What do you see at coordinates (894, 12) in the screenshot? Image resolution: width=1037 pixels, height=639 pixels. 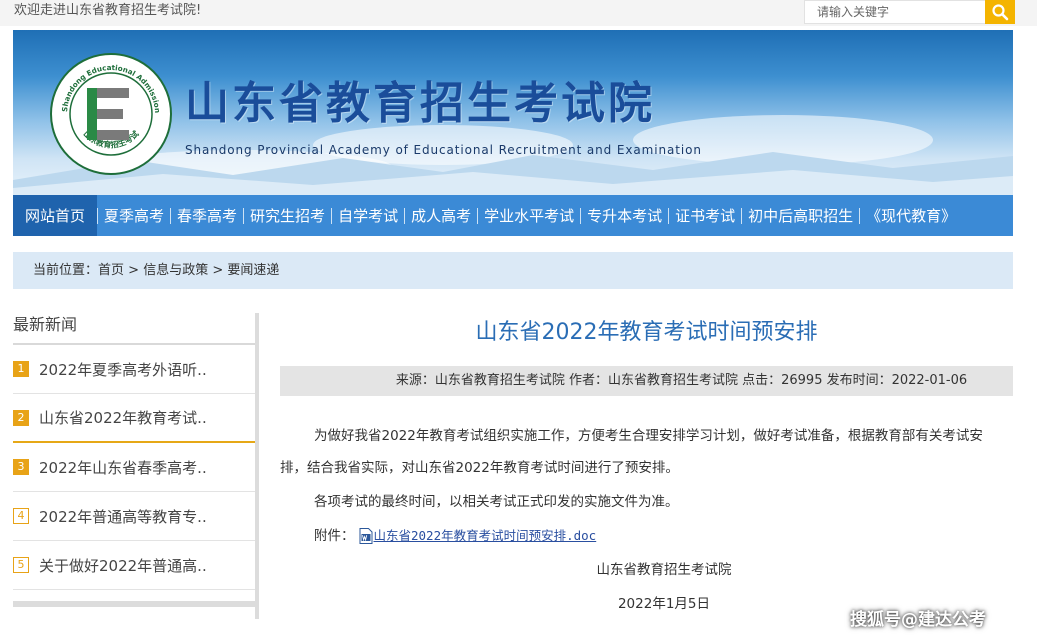 I see `search-input` at bounding box center [894, 12].